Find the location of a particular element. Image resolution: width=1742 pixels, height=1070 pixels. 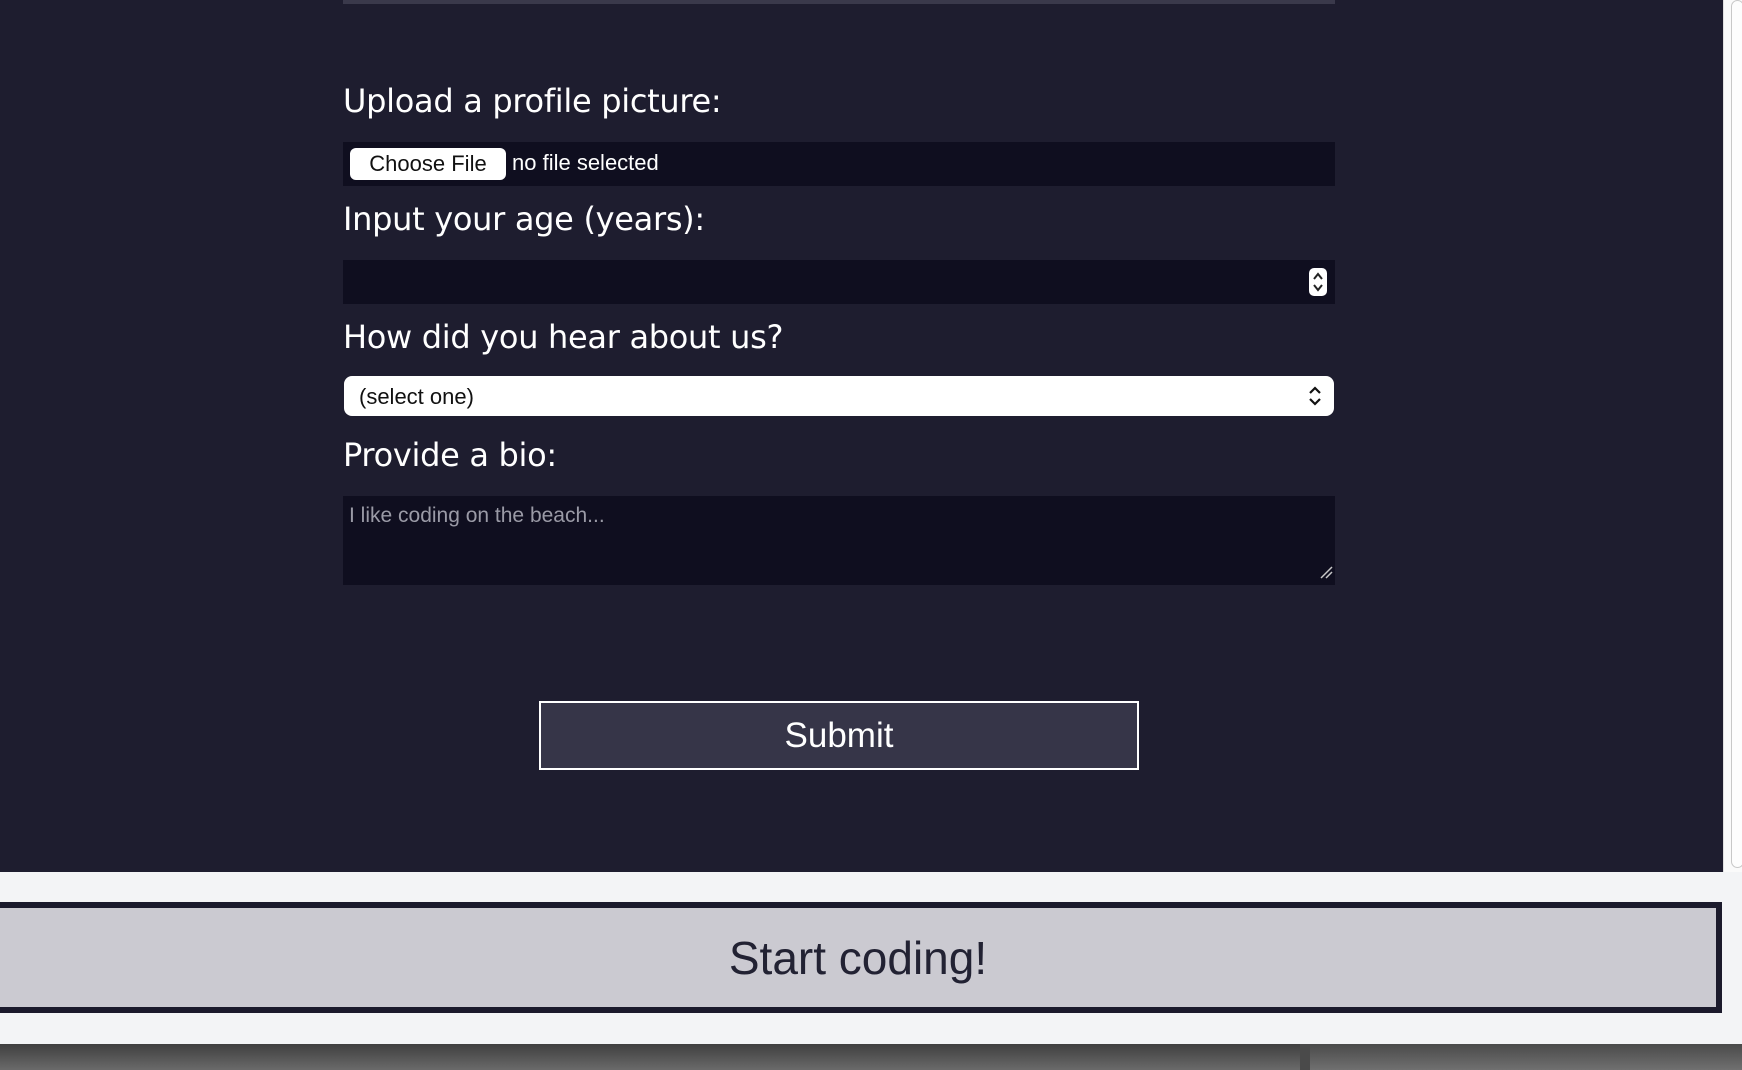

bottom-left-panel is located at coordinates (650, 1057).